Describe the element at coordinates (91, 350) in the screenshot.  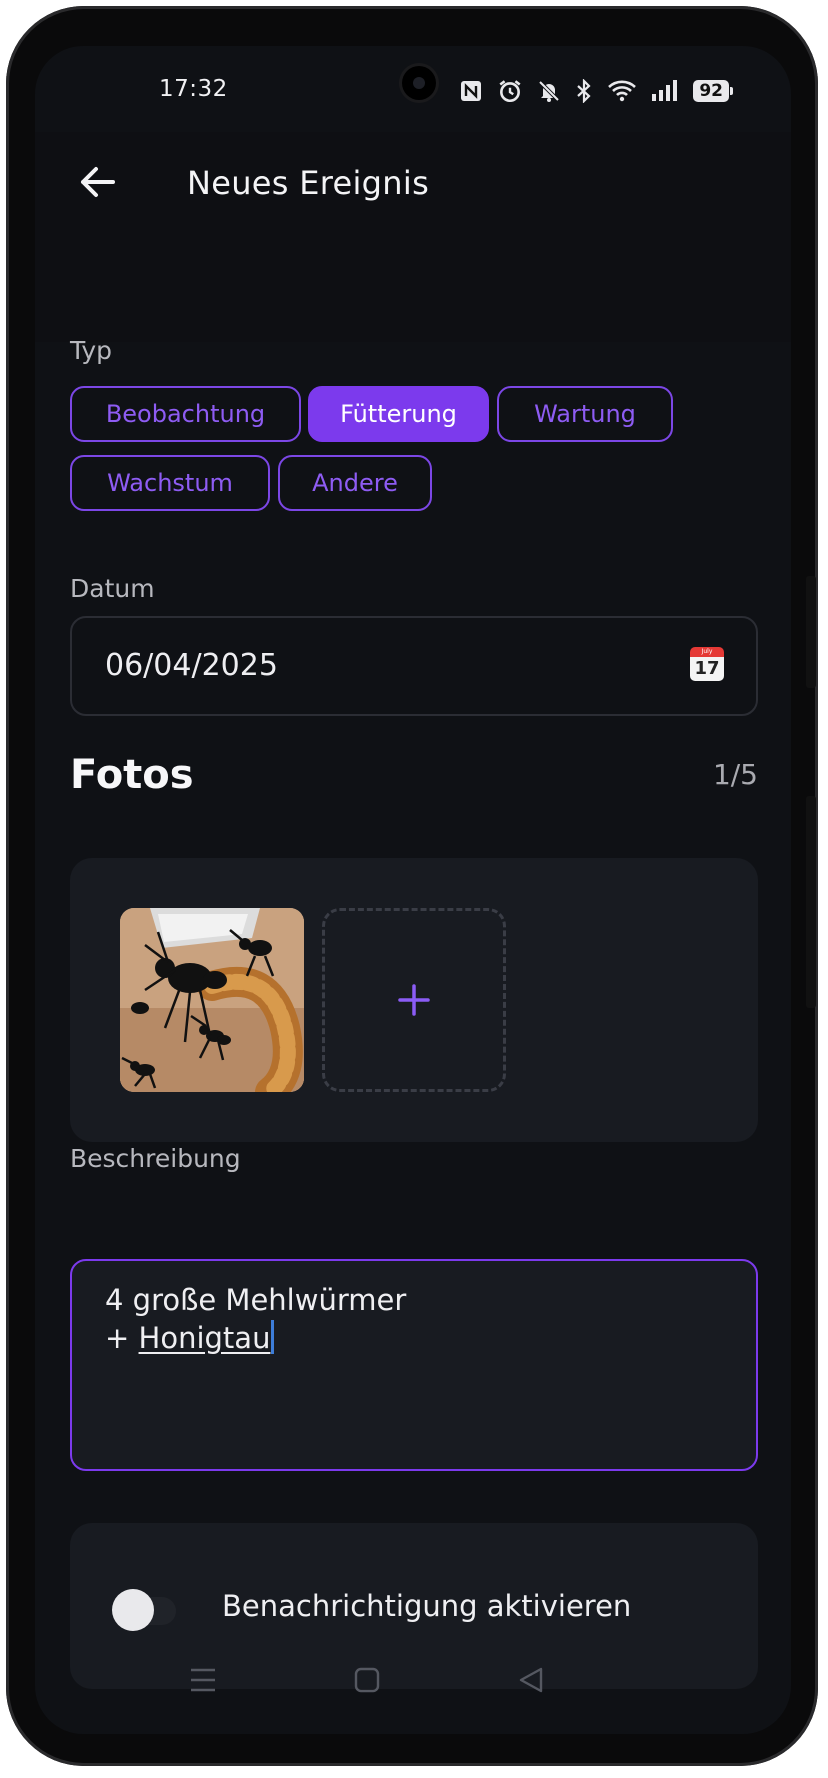
I see `type-label: Typ` at that location.